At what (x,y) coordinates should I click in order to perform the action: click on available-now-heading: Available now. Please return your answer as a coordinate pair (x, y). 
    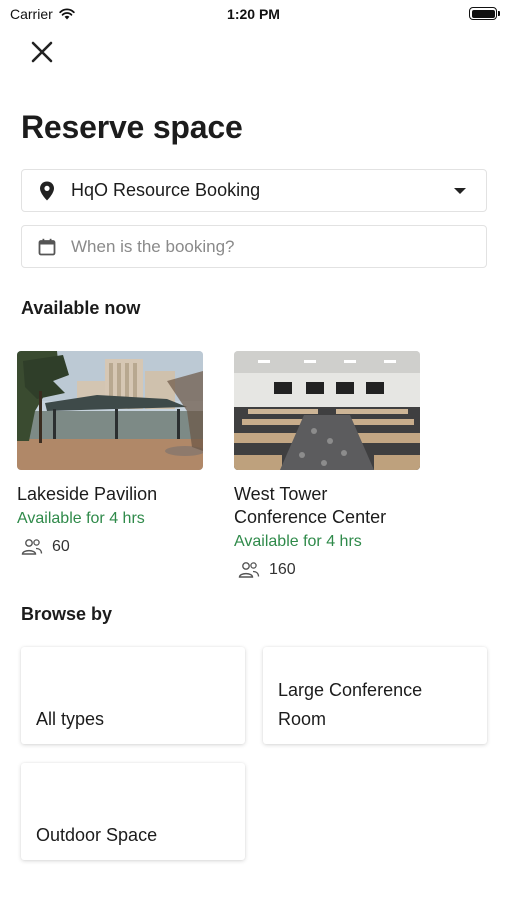
    Looking at the image, I should click on (81, 308).